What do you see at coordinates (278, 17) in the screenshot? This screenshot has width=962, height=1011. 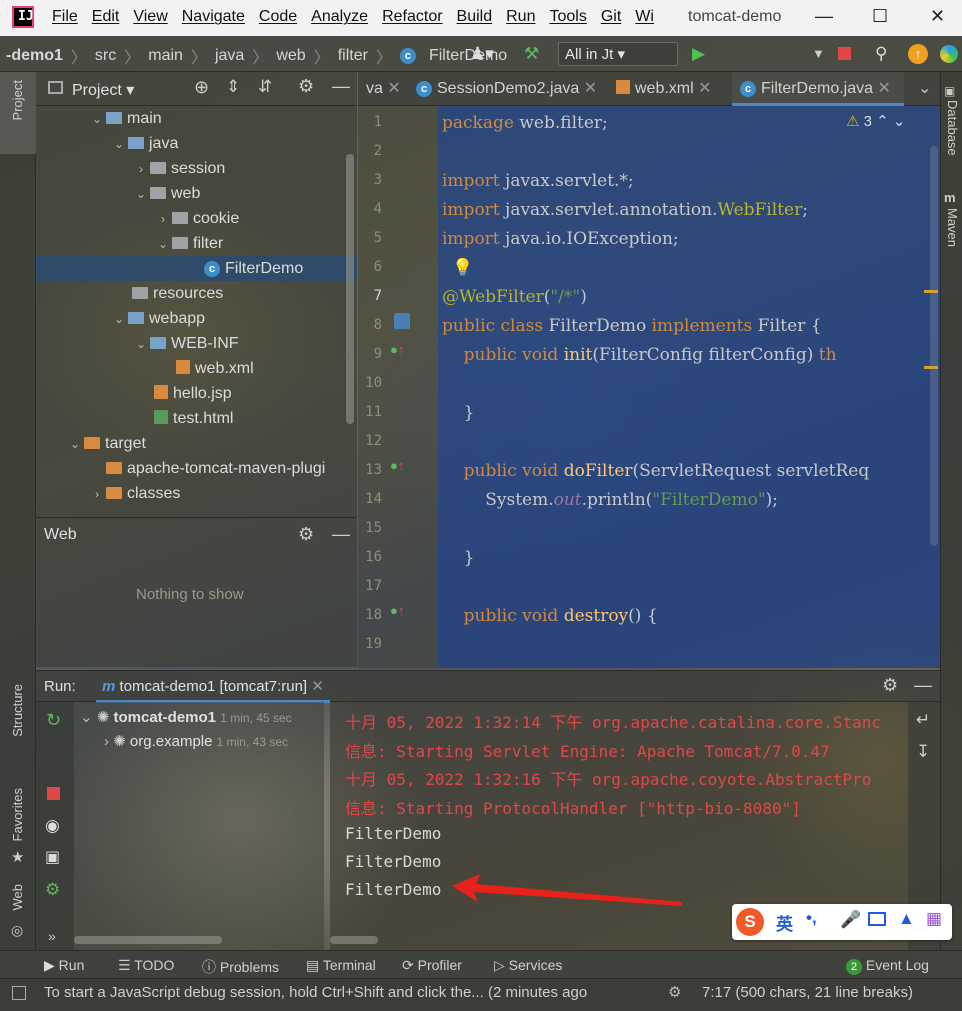 I see `menu-code: Code` at bounding box center [278, 17].